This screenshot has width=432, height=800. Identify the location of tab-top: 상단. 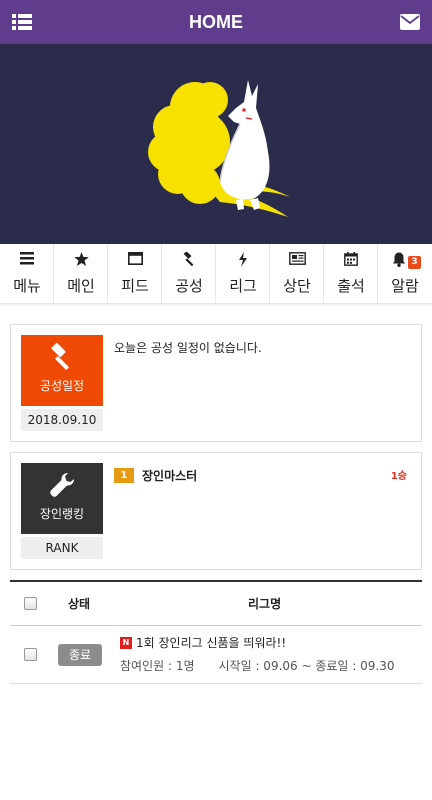
(297, 274).